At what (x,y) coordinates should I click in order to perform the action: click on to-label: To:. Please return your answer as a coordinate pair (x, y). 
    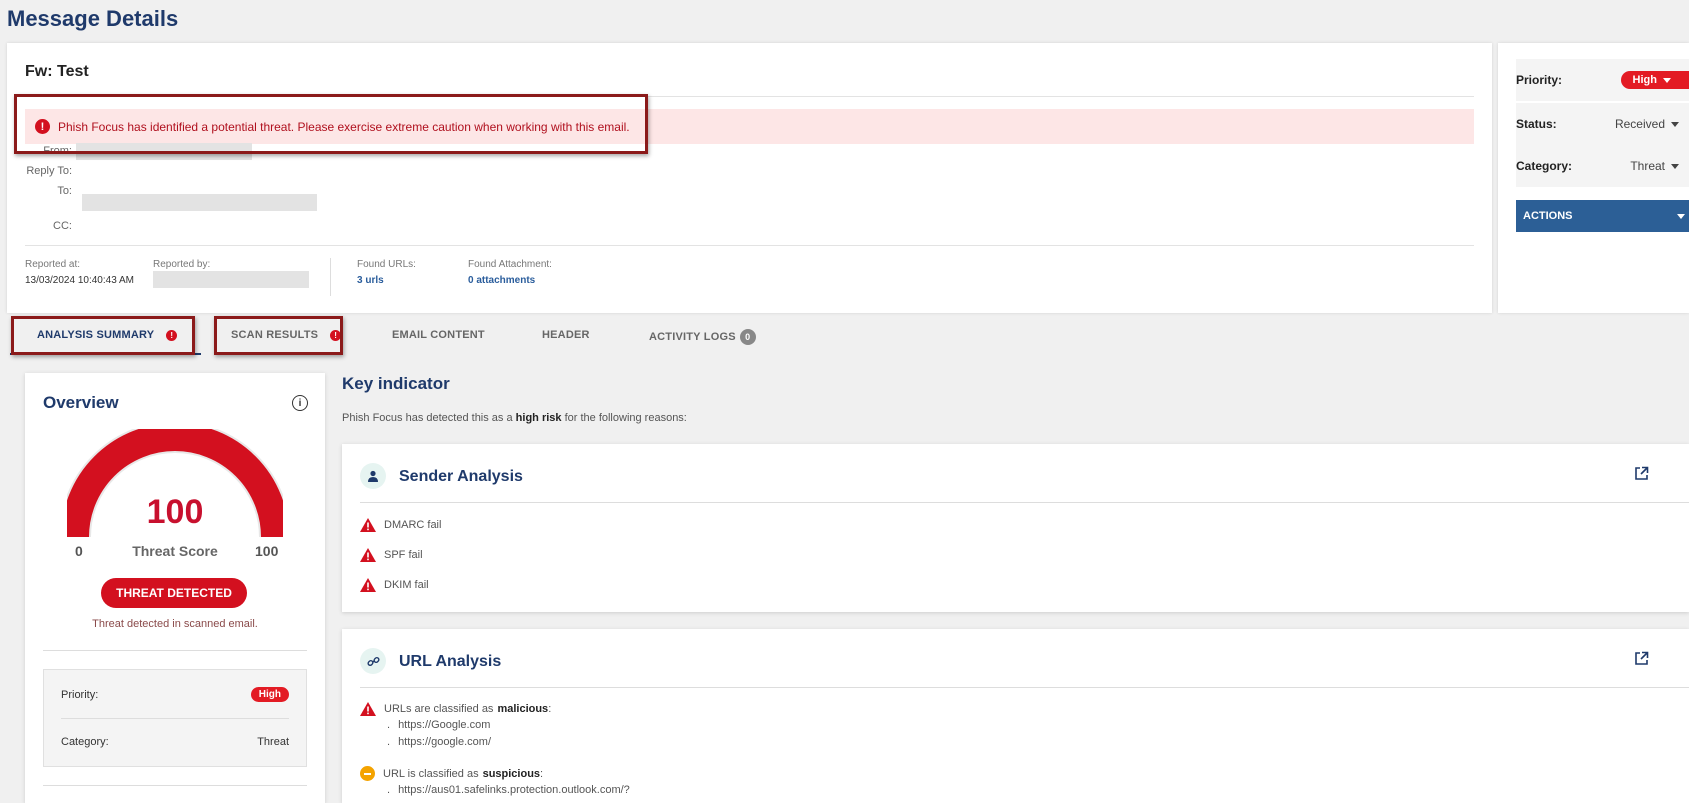
    Looking at the image, I should click on (64, 191).